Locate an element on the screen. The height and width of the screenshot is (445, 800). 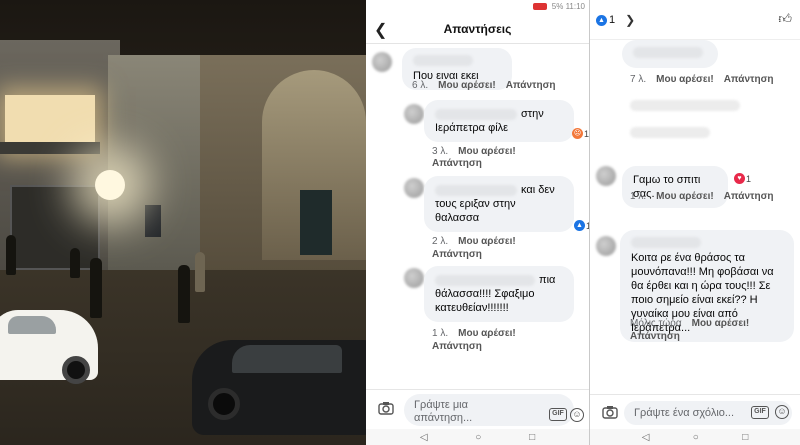
blurred-text is located at coordinates (668, 52).